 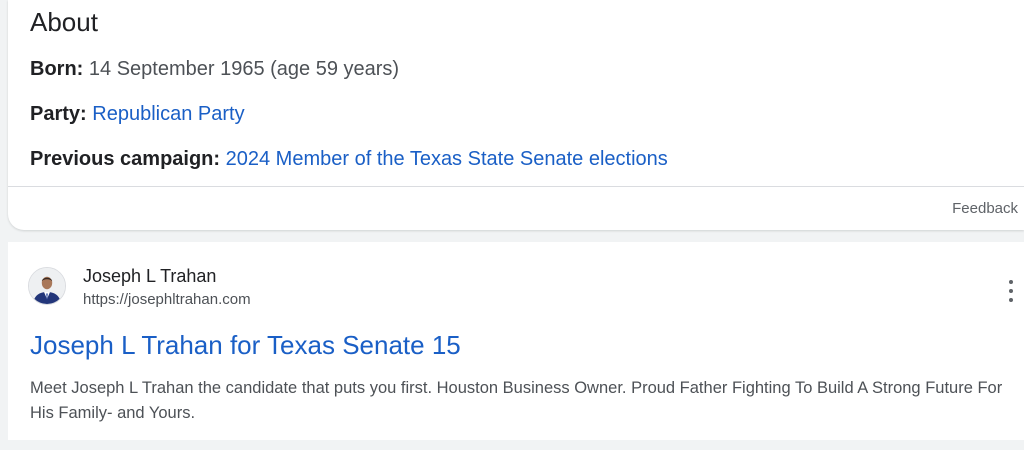 I want to click on born-value: 14 September 1965 (age 59 years), so click(x=244, y=69).